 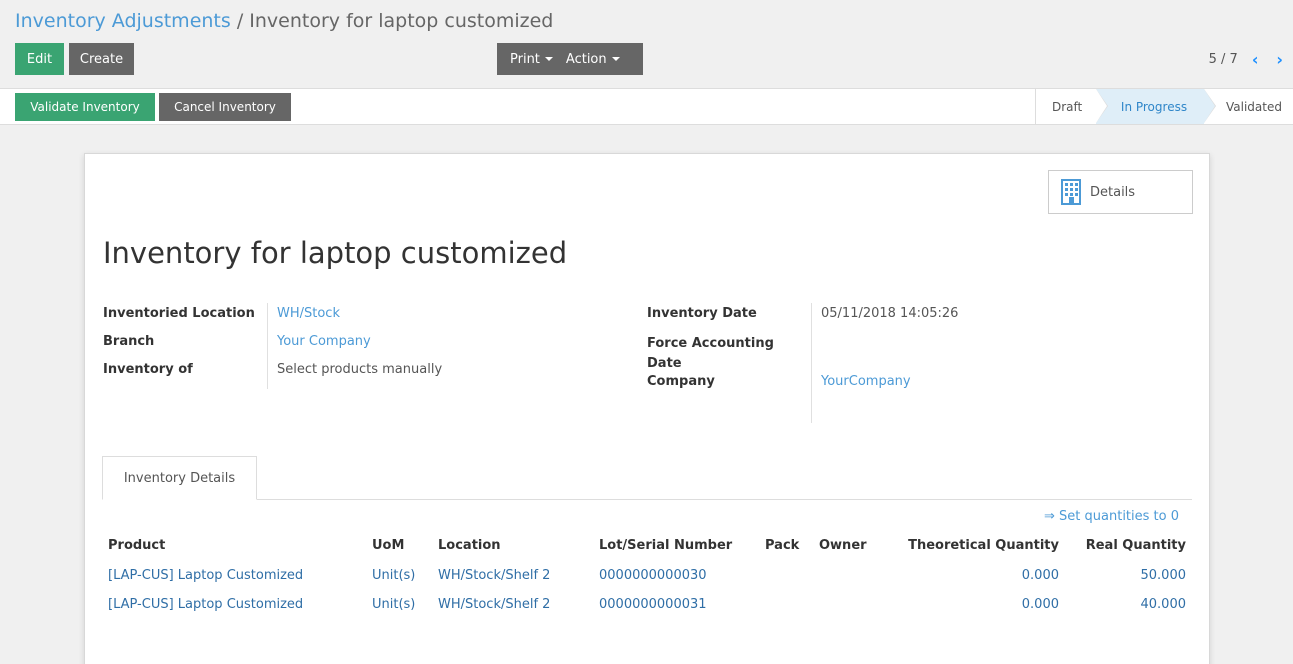 I want to click on column-header-pack: Pack, so click(x=782, y=545).